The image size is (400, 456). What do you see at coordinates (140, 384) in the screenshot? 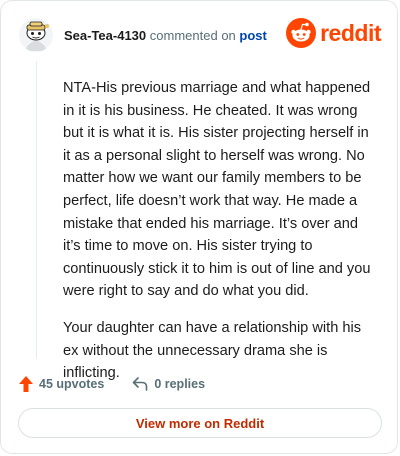
I see `reply-arrow-icon` at bounding box center [140, 384].